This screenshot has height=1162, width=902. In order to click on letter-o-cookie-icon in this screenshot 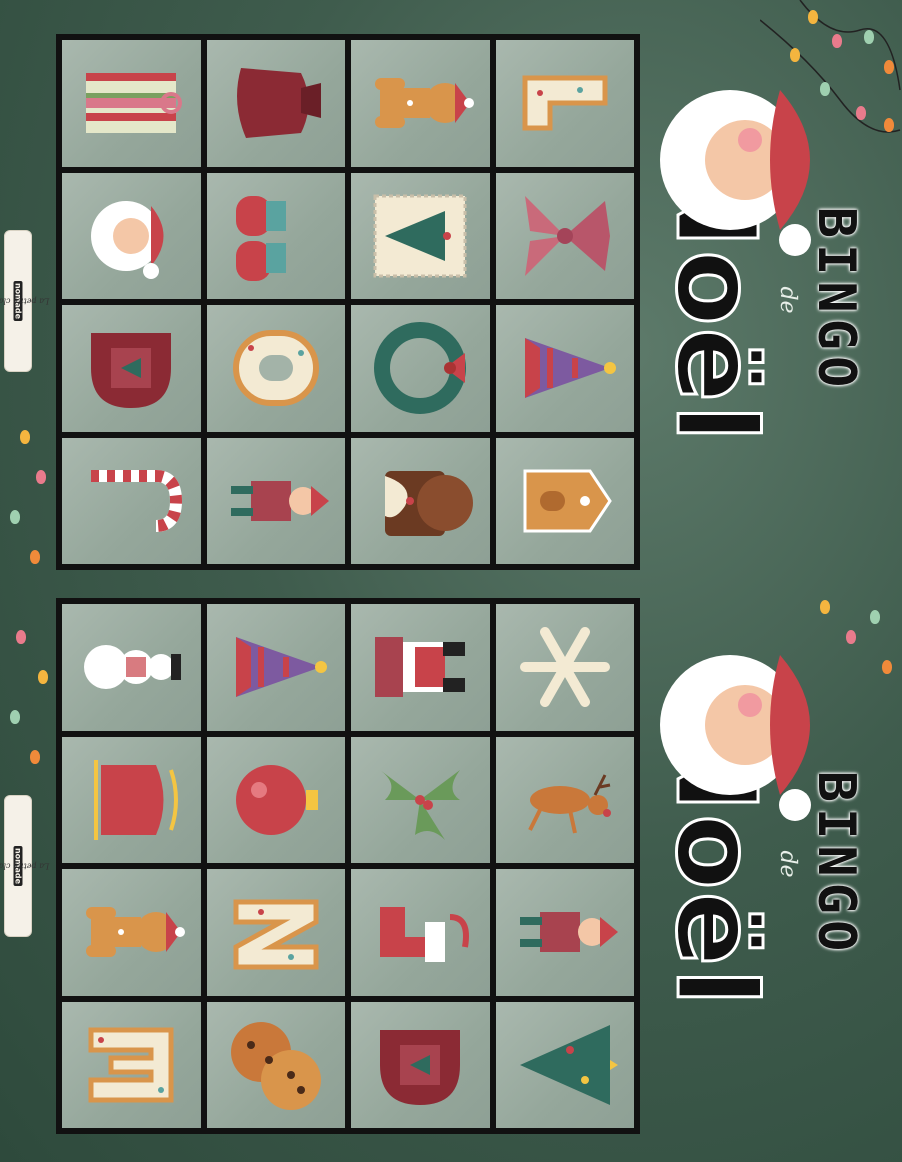, I will do `click(275, 368)`.